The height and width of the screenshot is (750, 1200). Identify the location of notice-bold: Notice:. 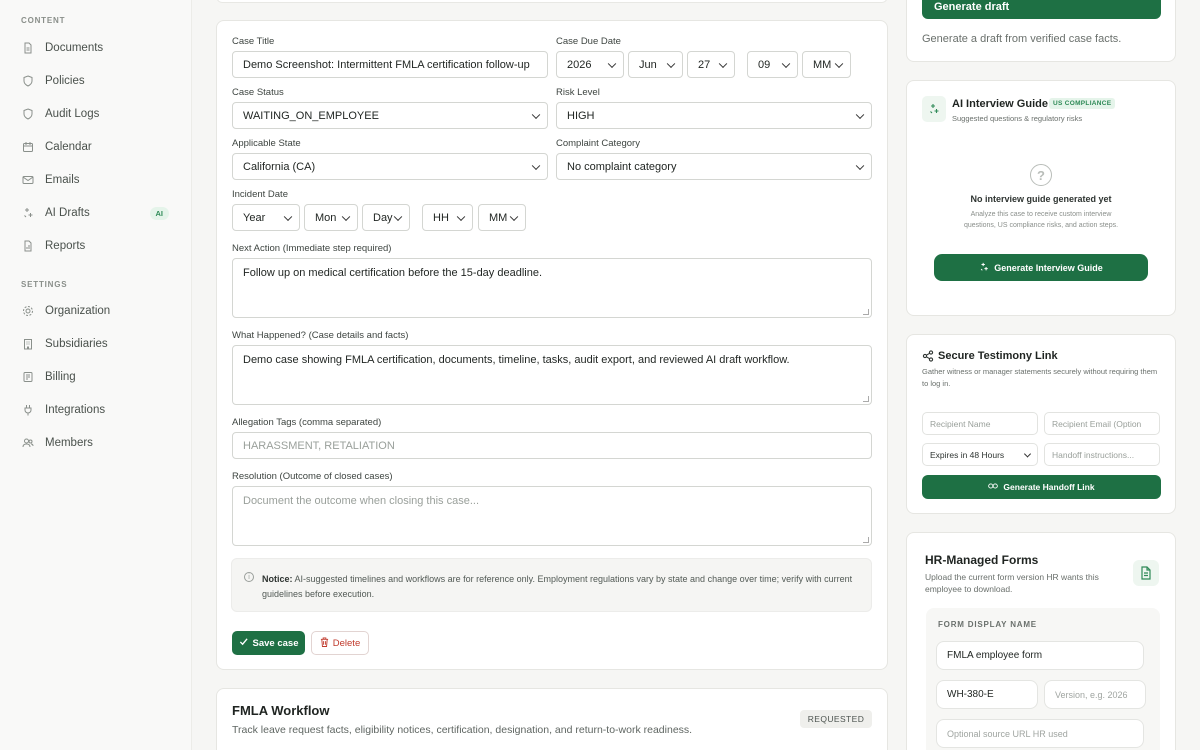
(277, 579).